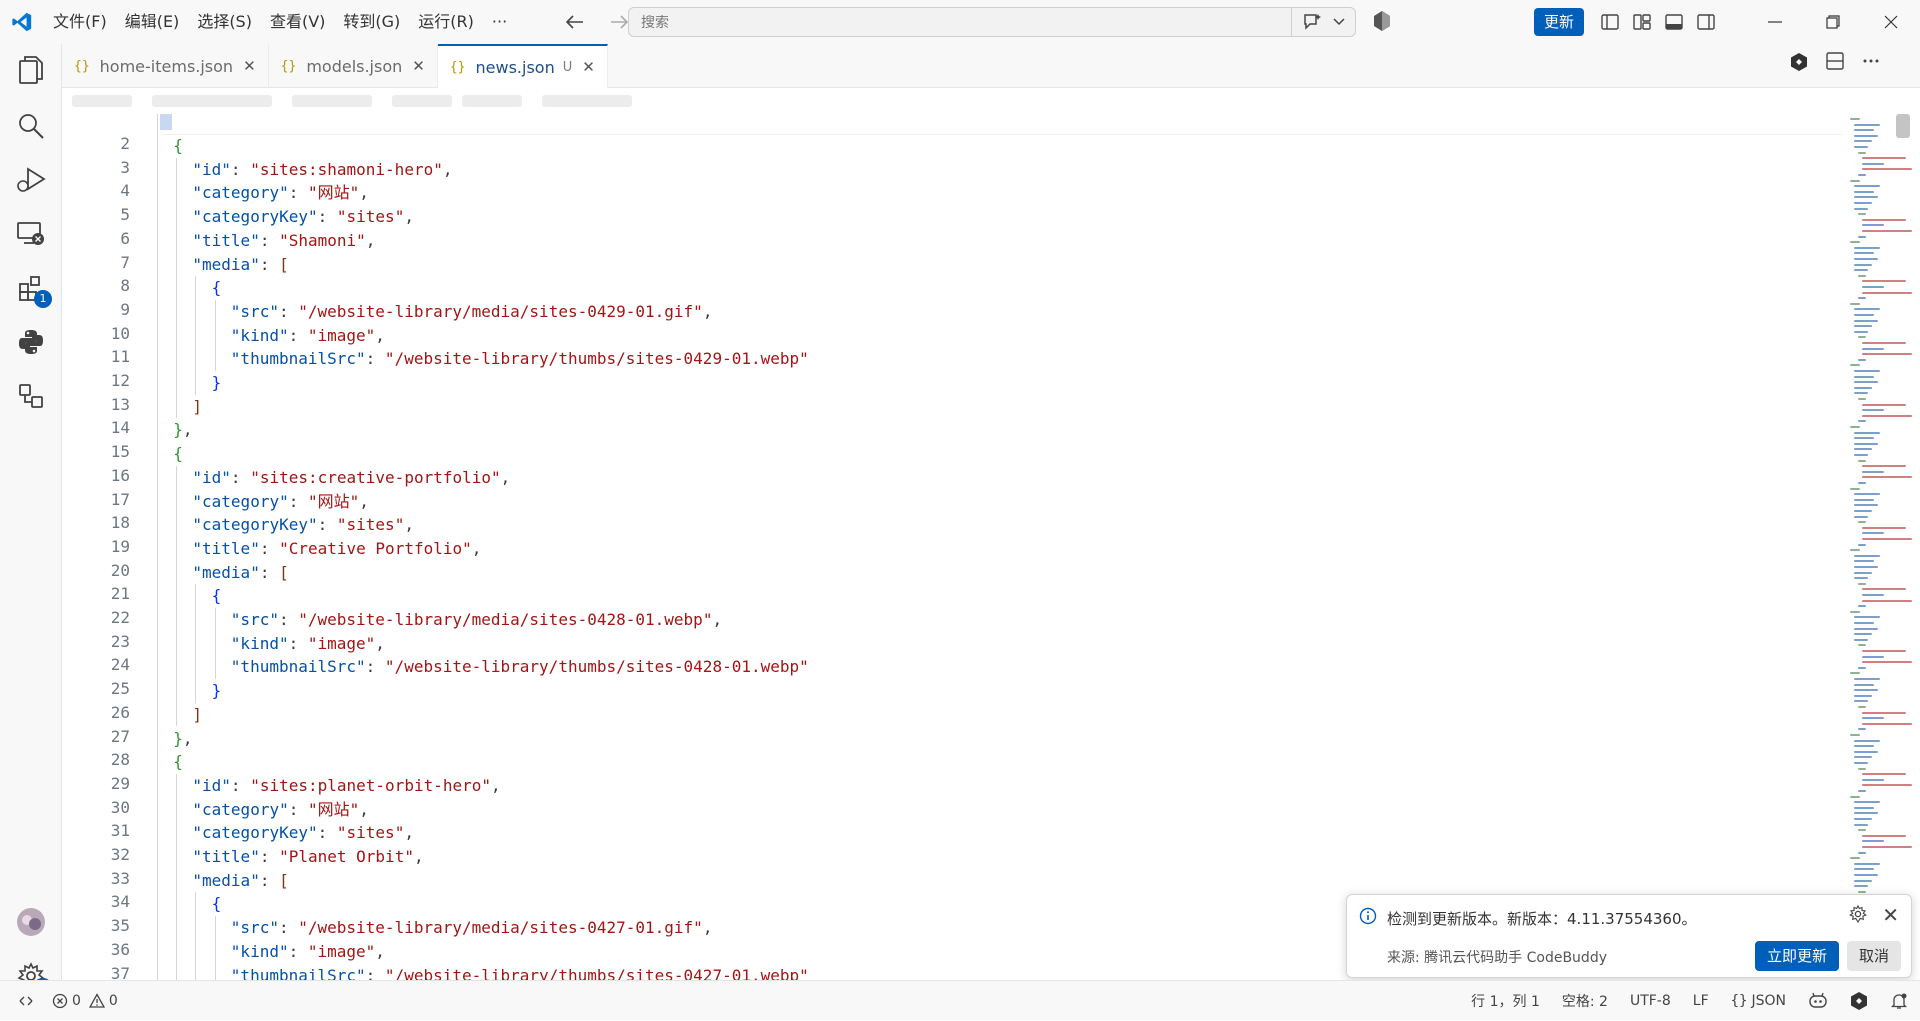  What do you see at coordinates (1858, 914) in the screenshot?
I see `gear-icon` at bounding box center [1858, 914].